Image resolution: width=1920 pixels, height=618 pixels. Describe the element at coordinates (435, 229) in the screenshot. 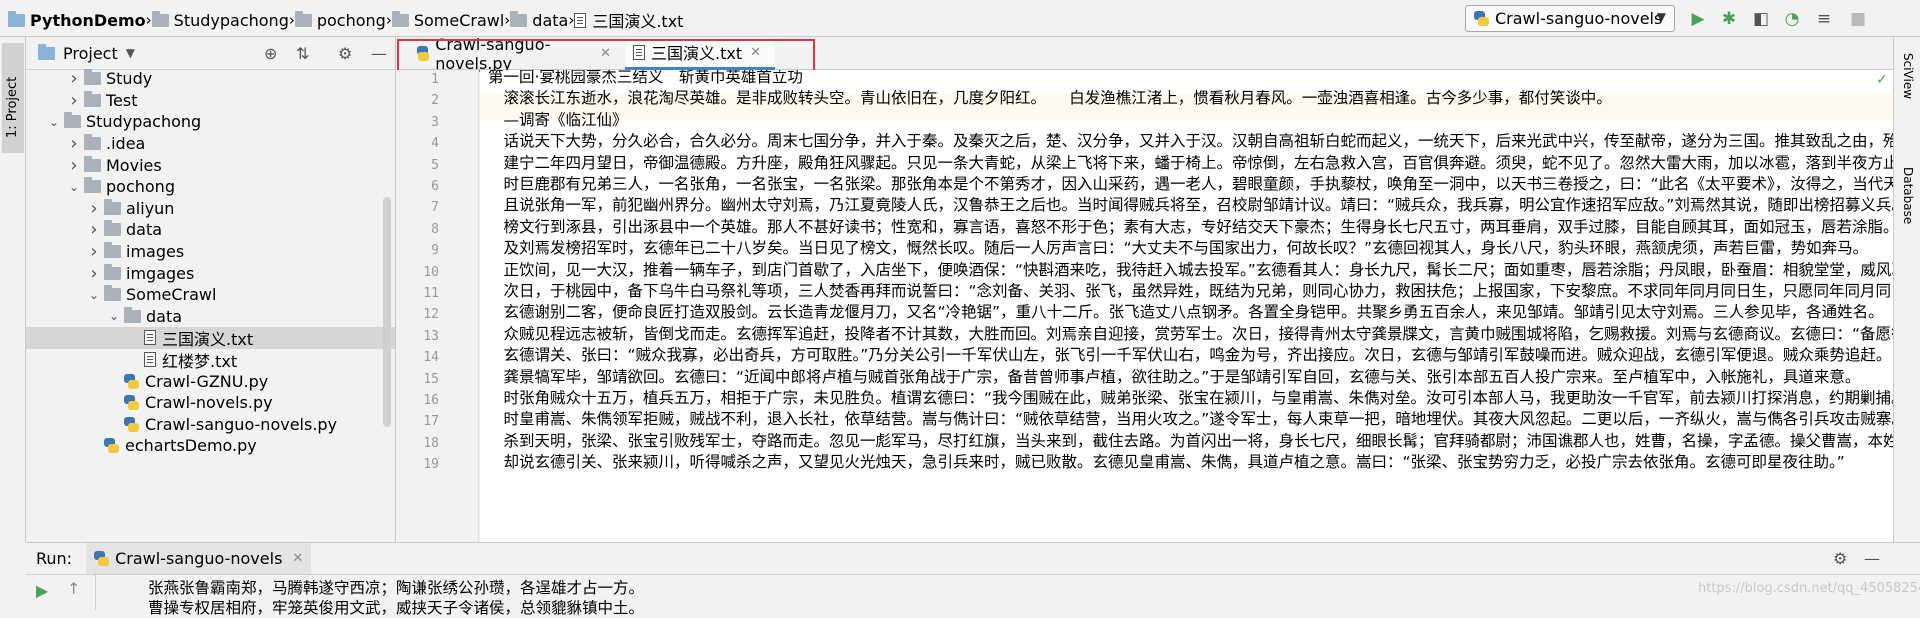

I see `line-number: 8` at that location.